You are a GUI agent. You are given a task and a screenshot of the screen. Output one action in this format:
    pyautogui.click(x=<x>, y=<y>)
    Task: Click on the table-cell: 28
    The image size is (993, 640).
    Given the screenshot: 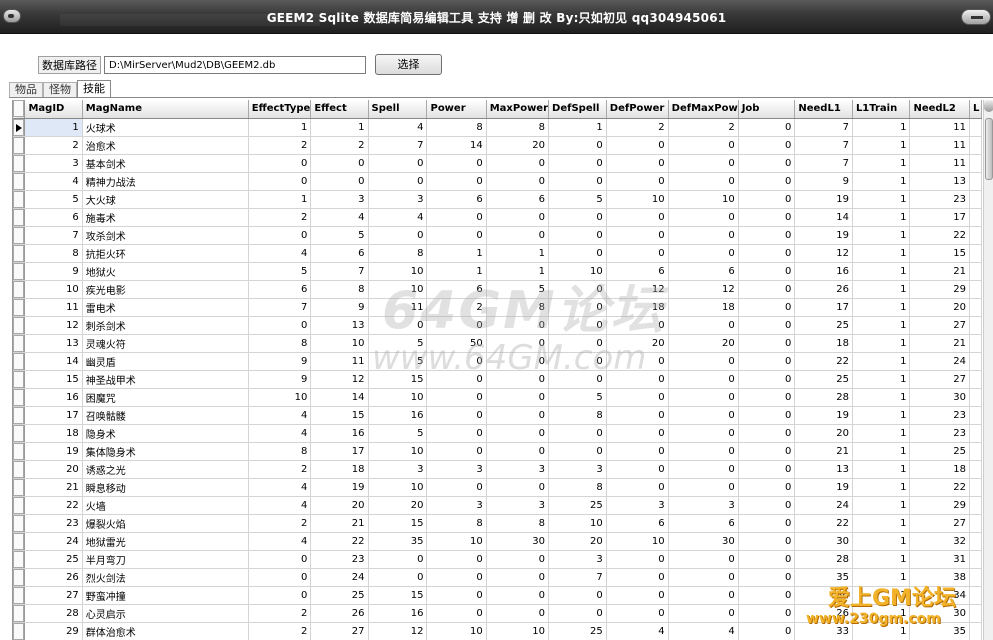 What is the action you would take?
    pyautogui.click(x=823, y=397)
    